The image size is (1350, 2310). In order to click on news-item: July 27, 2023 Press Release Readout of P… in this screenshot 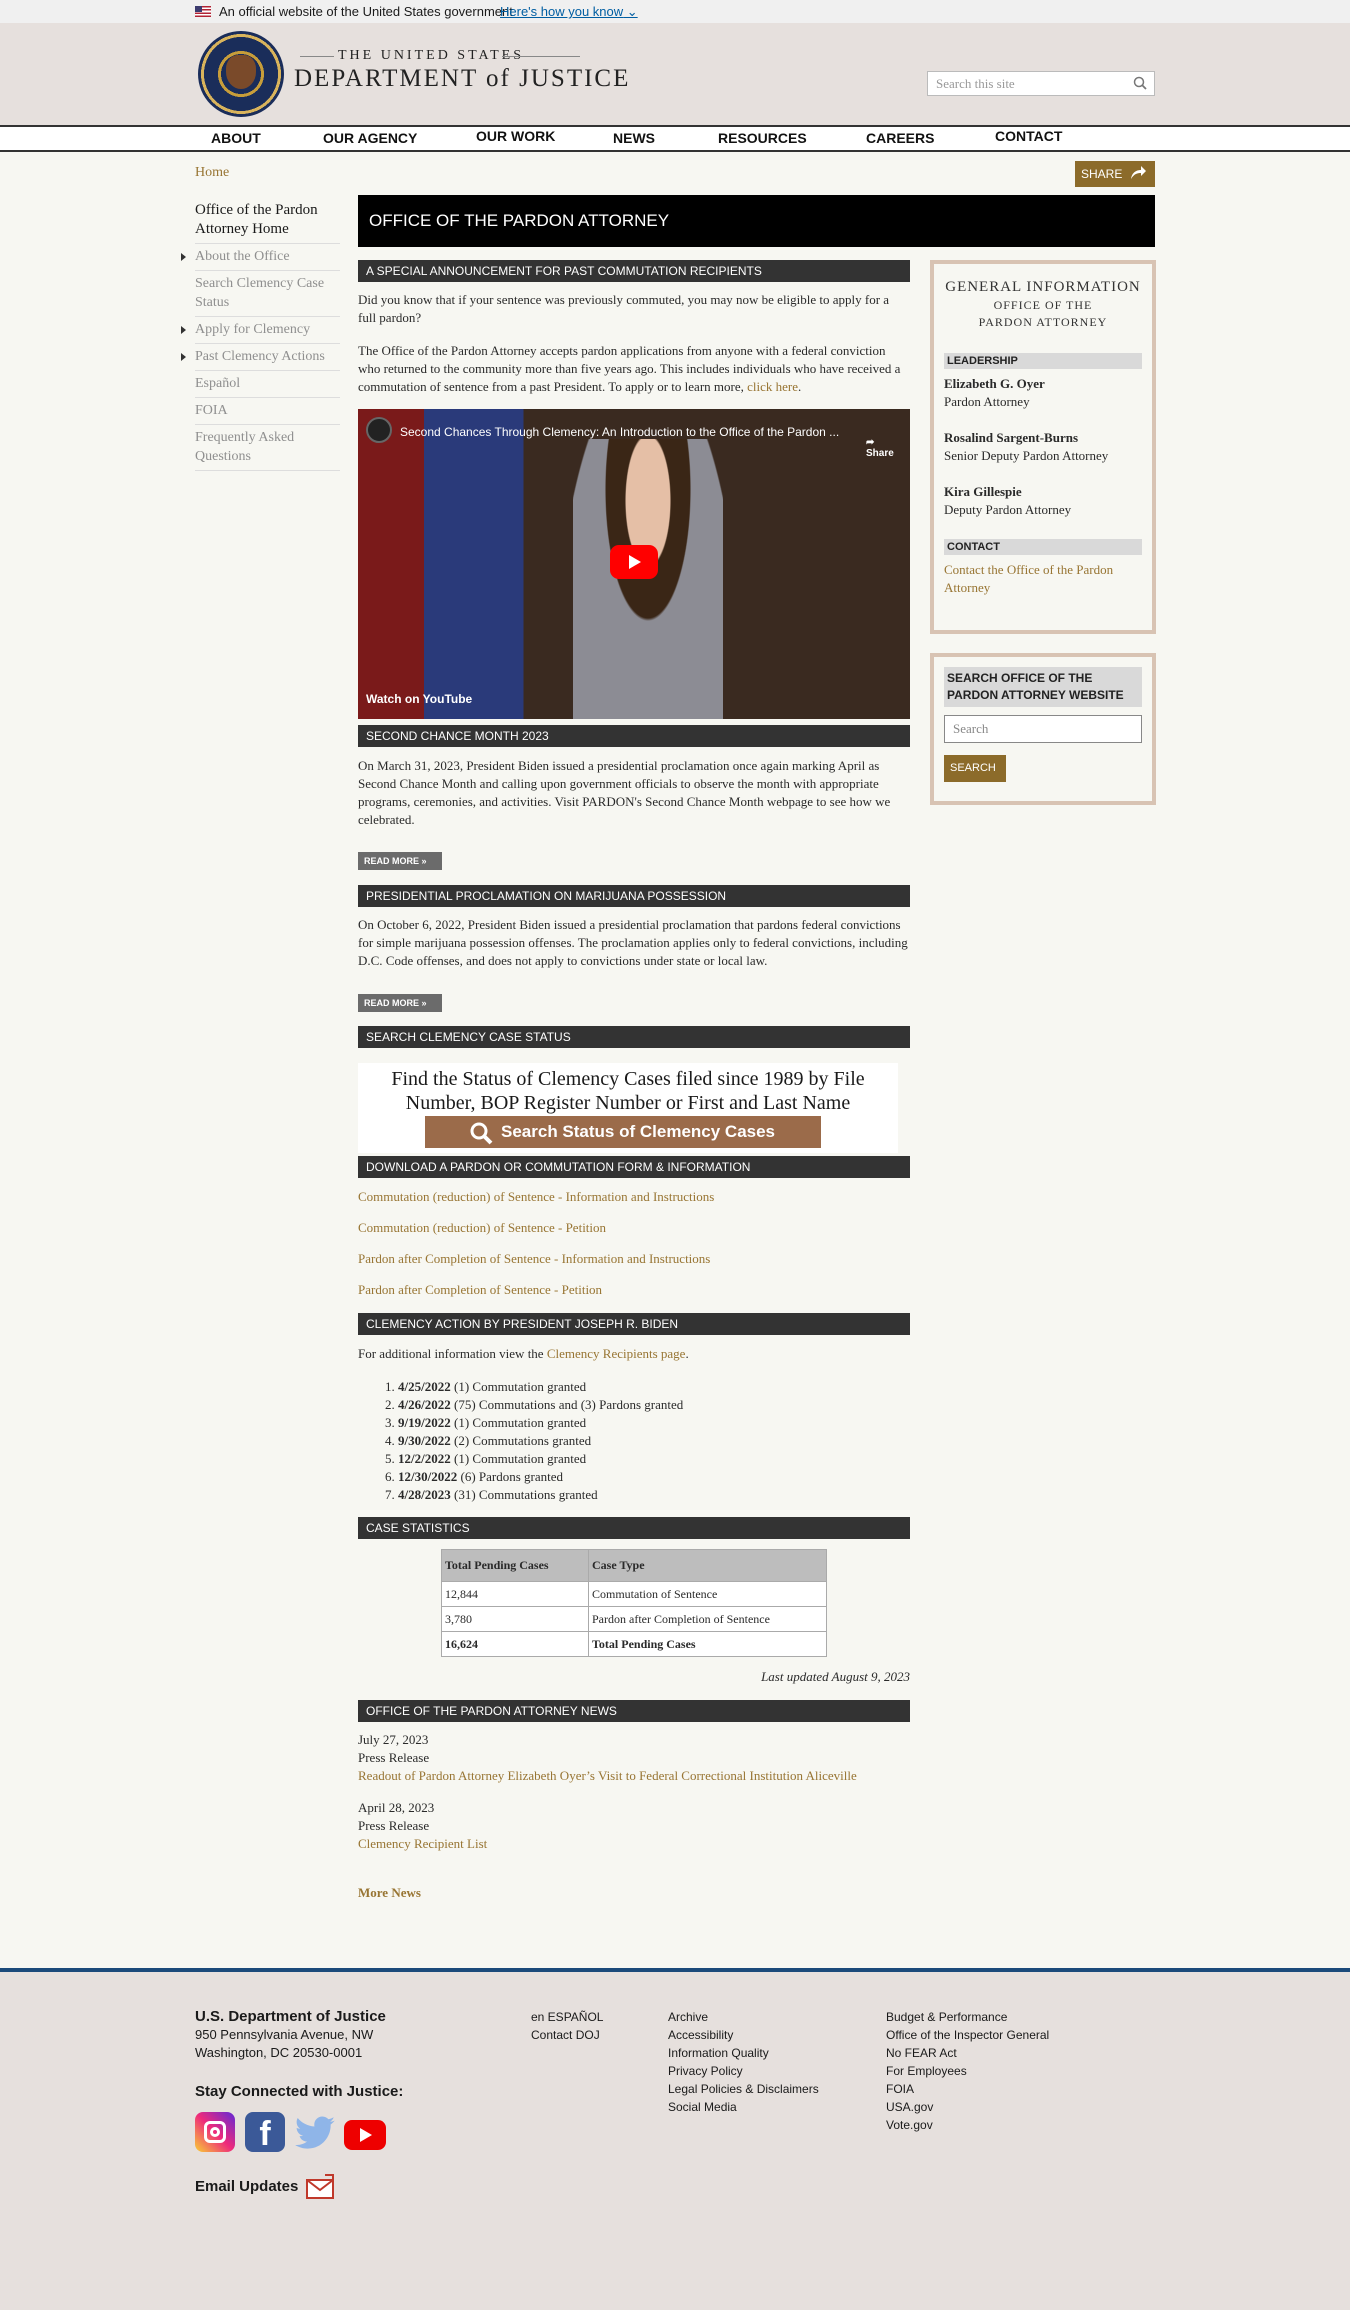, I will do `click(634, 1758)`.